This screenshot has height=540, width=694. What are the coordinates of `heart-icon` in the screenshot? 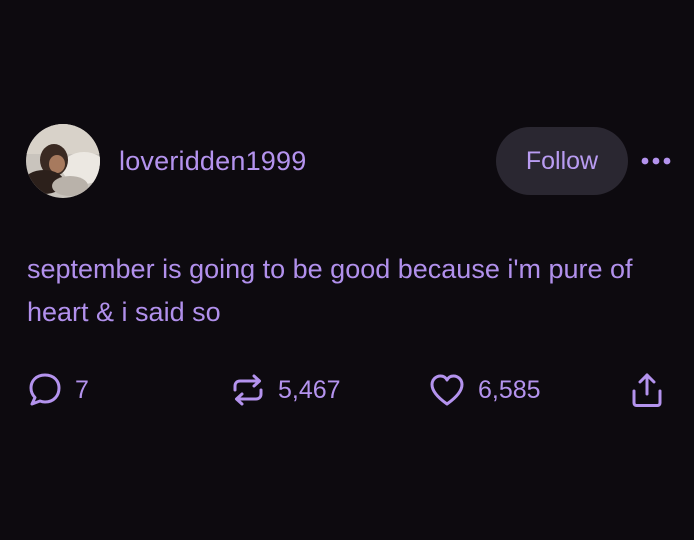 It's located at (447, 390).